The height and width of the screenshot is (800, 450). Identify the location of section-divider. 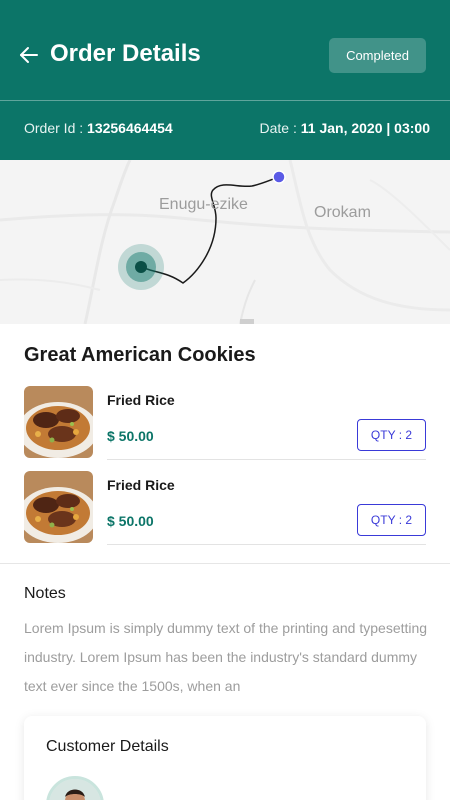
(225, 563).